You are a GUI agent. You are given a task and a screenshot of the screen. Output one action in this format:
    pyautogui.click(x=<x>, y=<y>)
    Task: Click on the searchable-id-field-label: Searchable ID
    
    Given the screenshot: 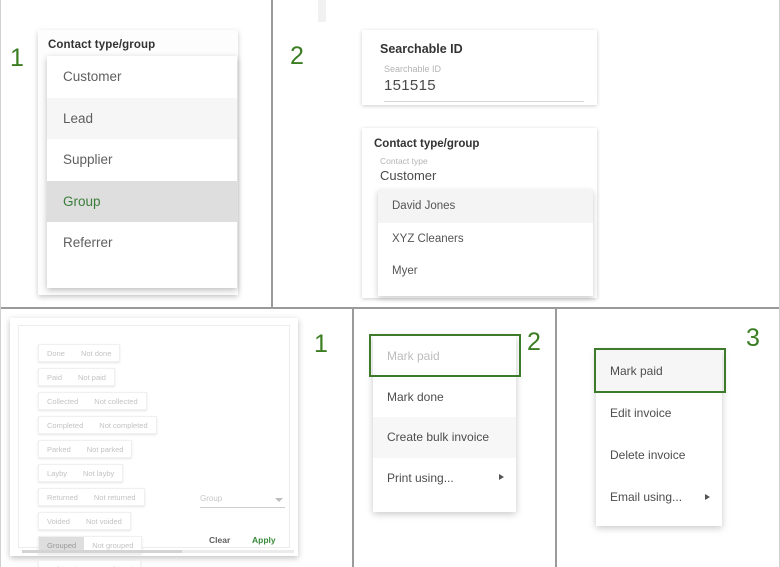 What is the action you would take?
    pyautogui.click(x=413, y=69)
    